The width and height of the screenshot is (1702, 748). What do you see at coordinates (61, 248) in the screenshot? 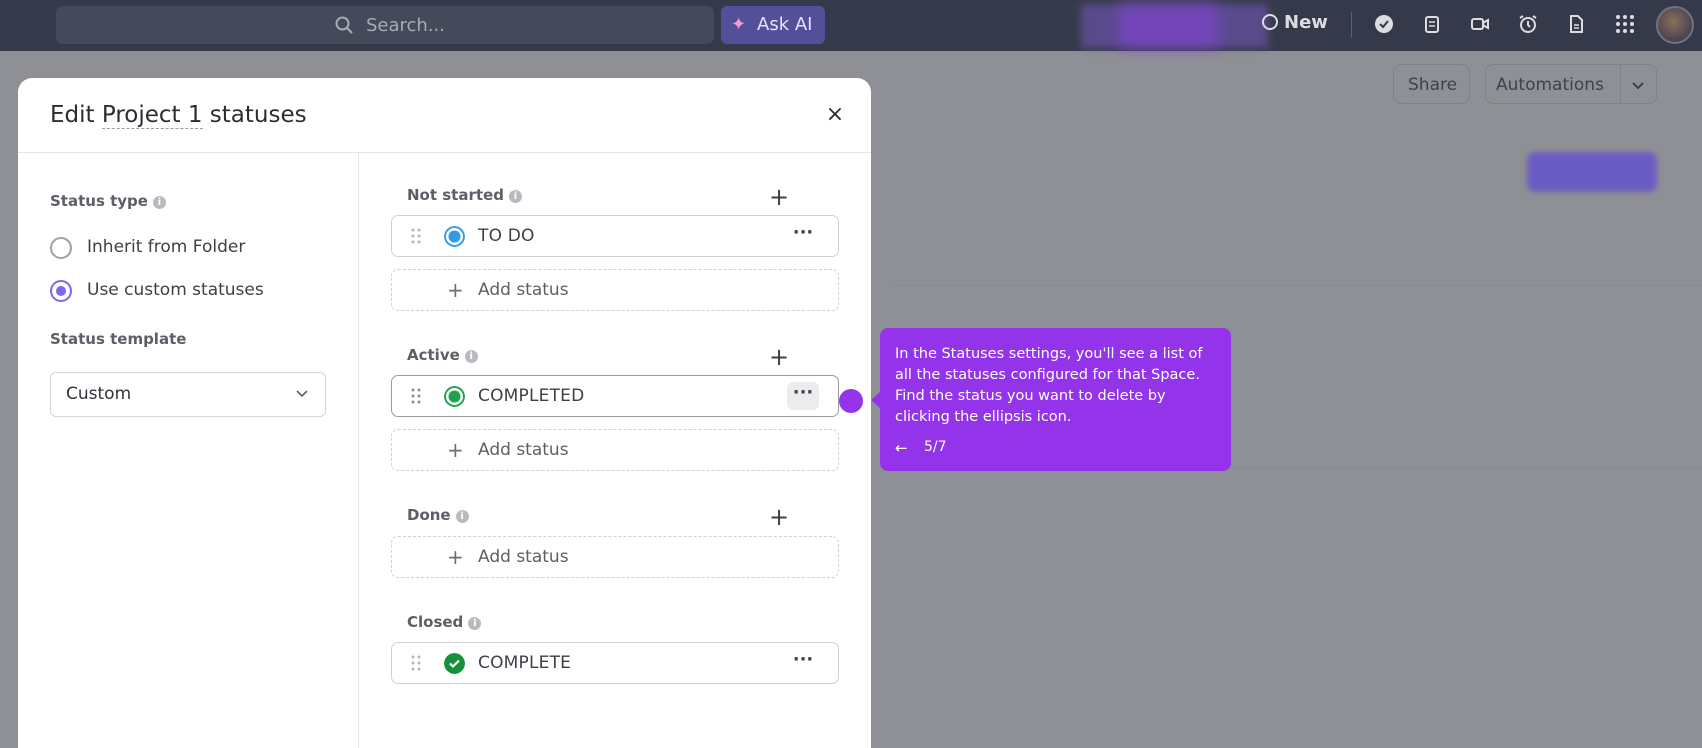
I see `radio-button` at bounding box center [61, 248].